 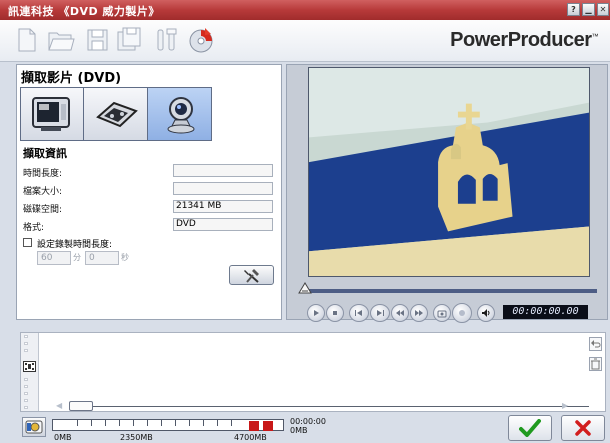 I want to click on title-bar: 訊連科技 《DVD 威力製片》 ? ▁ ✕, so click(x=305, y=10).